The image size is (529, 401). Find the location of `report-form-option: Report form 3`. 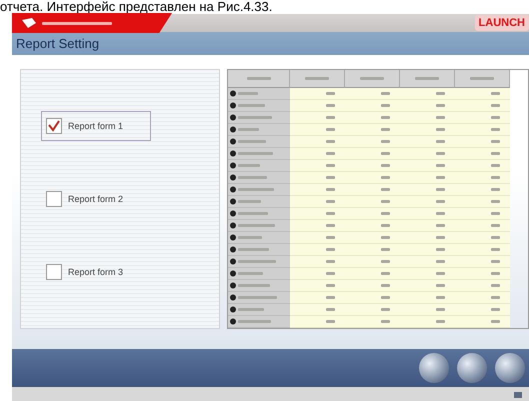

report-form-option: Report form 3 is located at coordinates (96, 271).